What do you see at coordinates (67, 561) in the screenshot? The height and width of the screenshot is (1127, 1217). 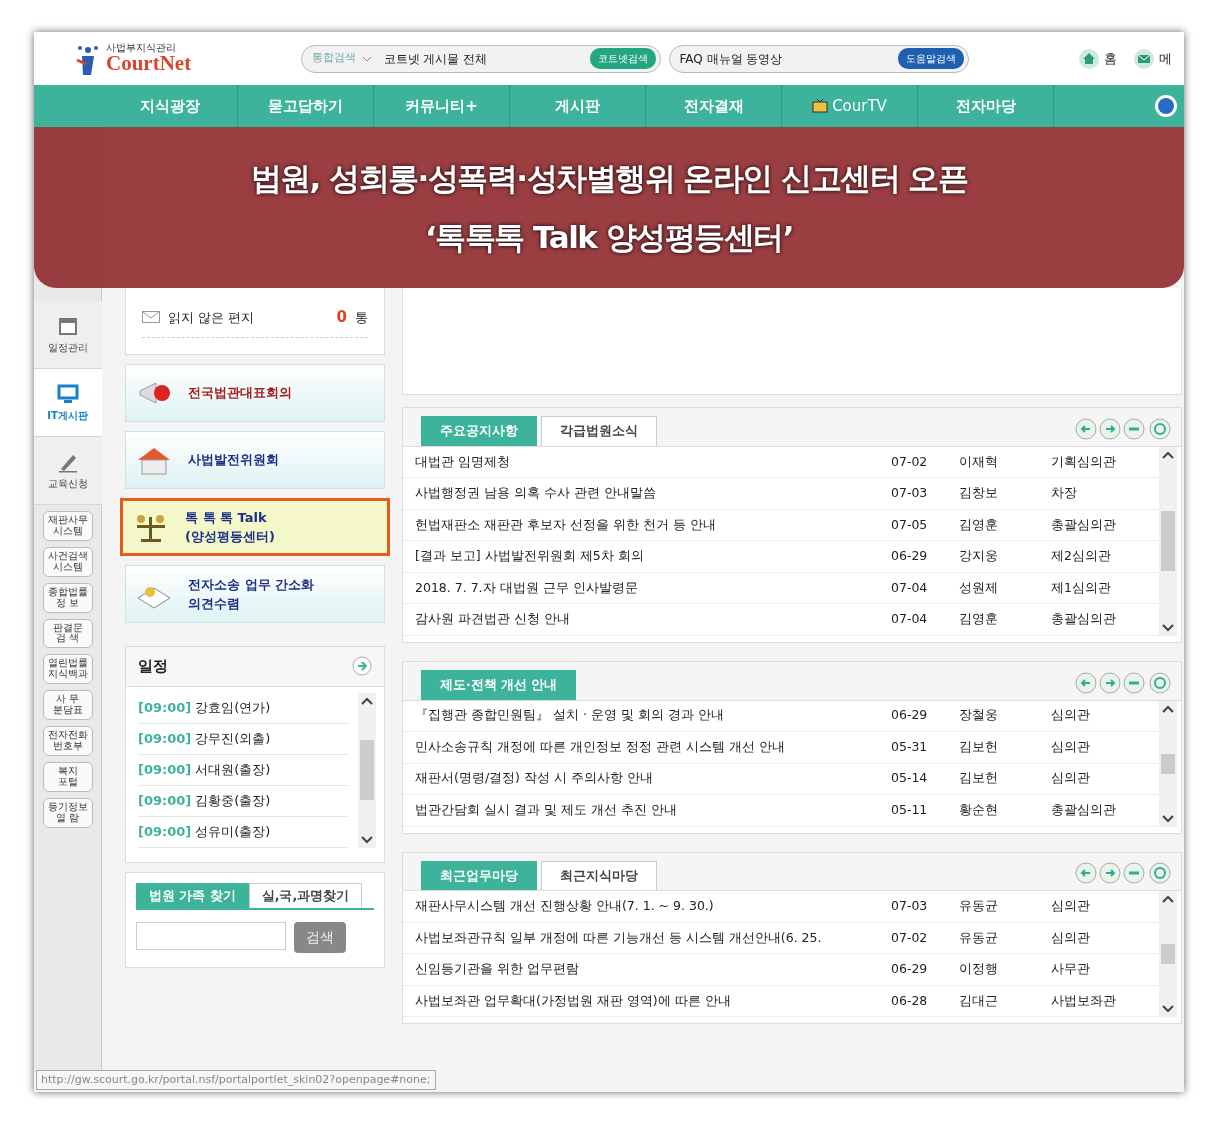 I see `quick-link-button: 사건검색 시스템` at bounding box center [67, 561].